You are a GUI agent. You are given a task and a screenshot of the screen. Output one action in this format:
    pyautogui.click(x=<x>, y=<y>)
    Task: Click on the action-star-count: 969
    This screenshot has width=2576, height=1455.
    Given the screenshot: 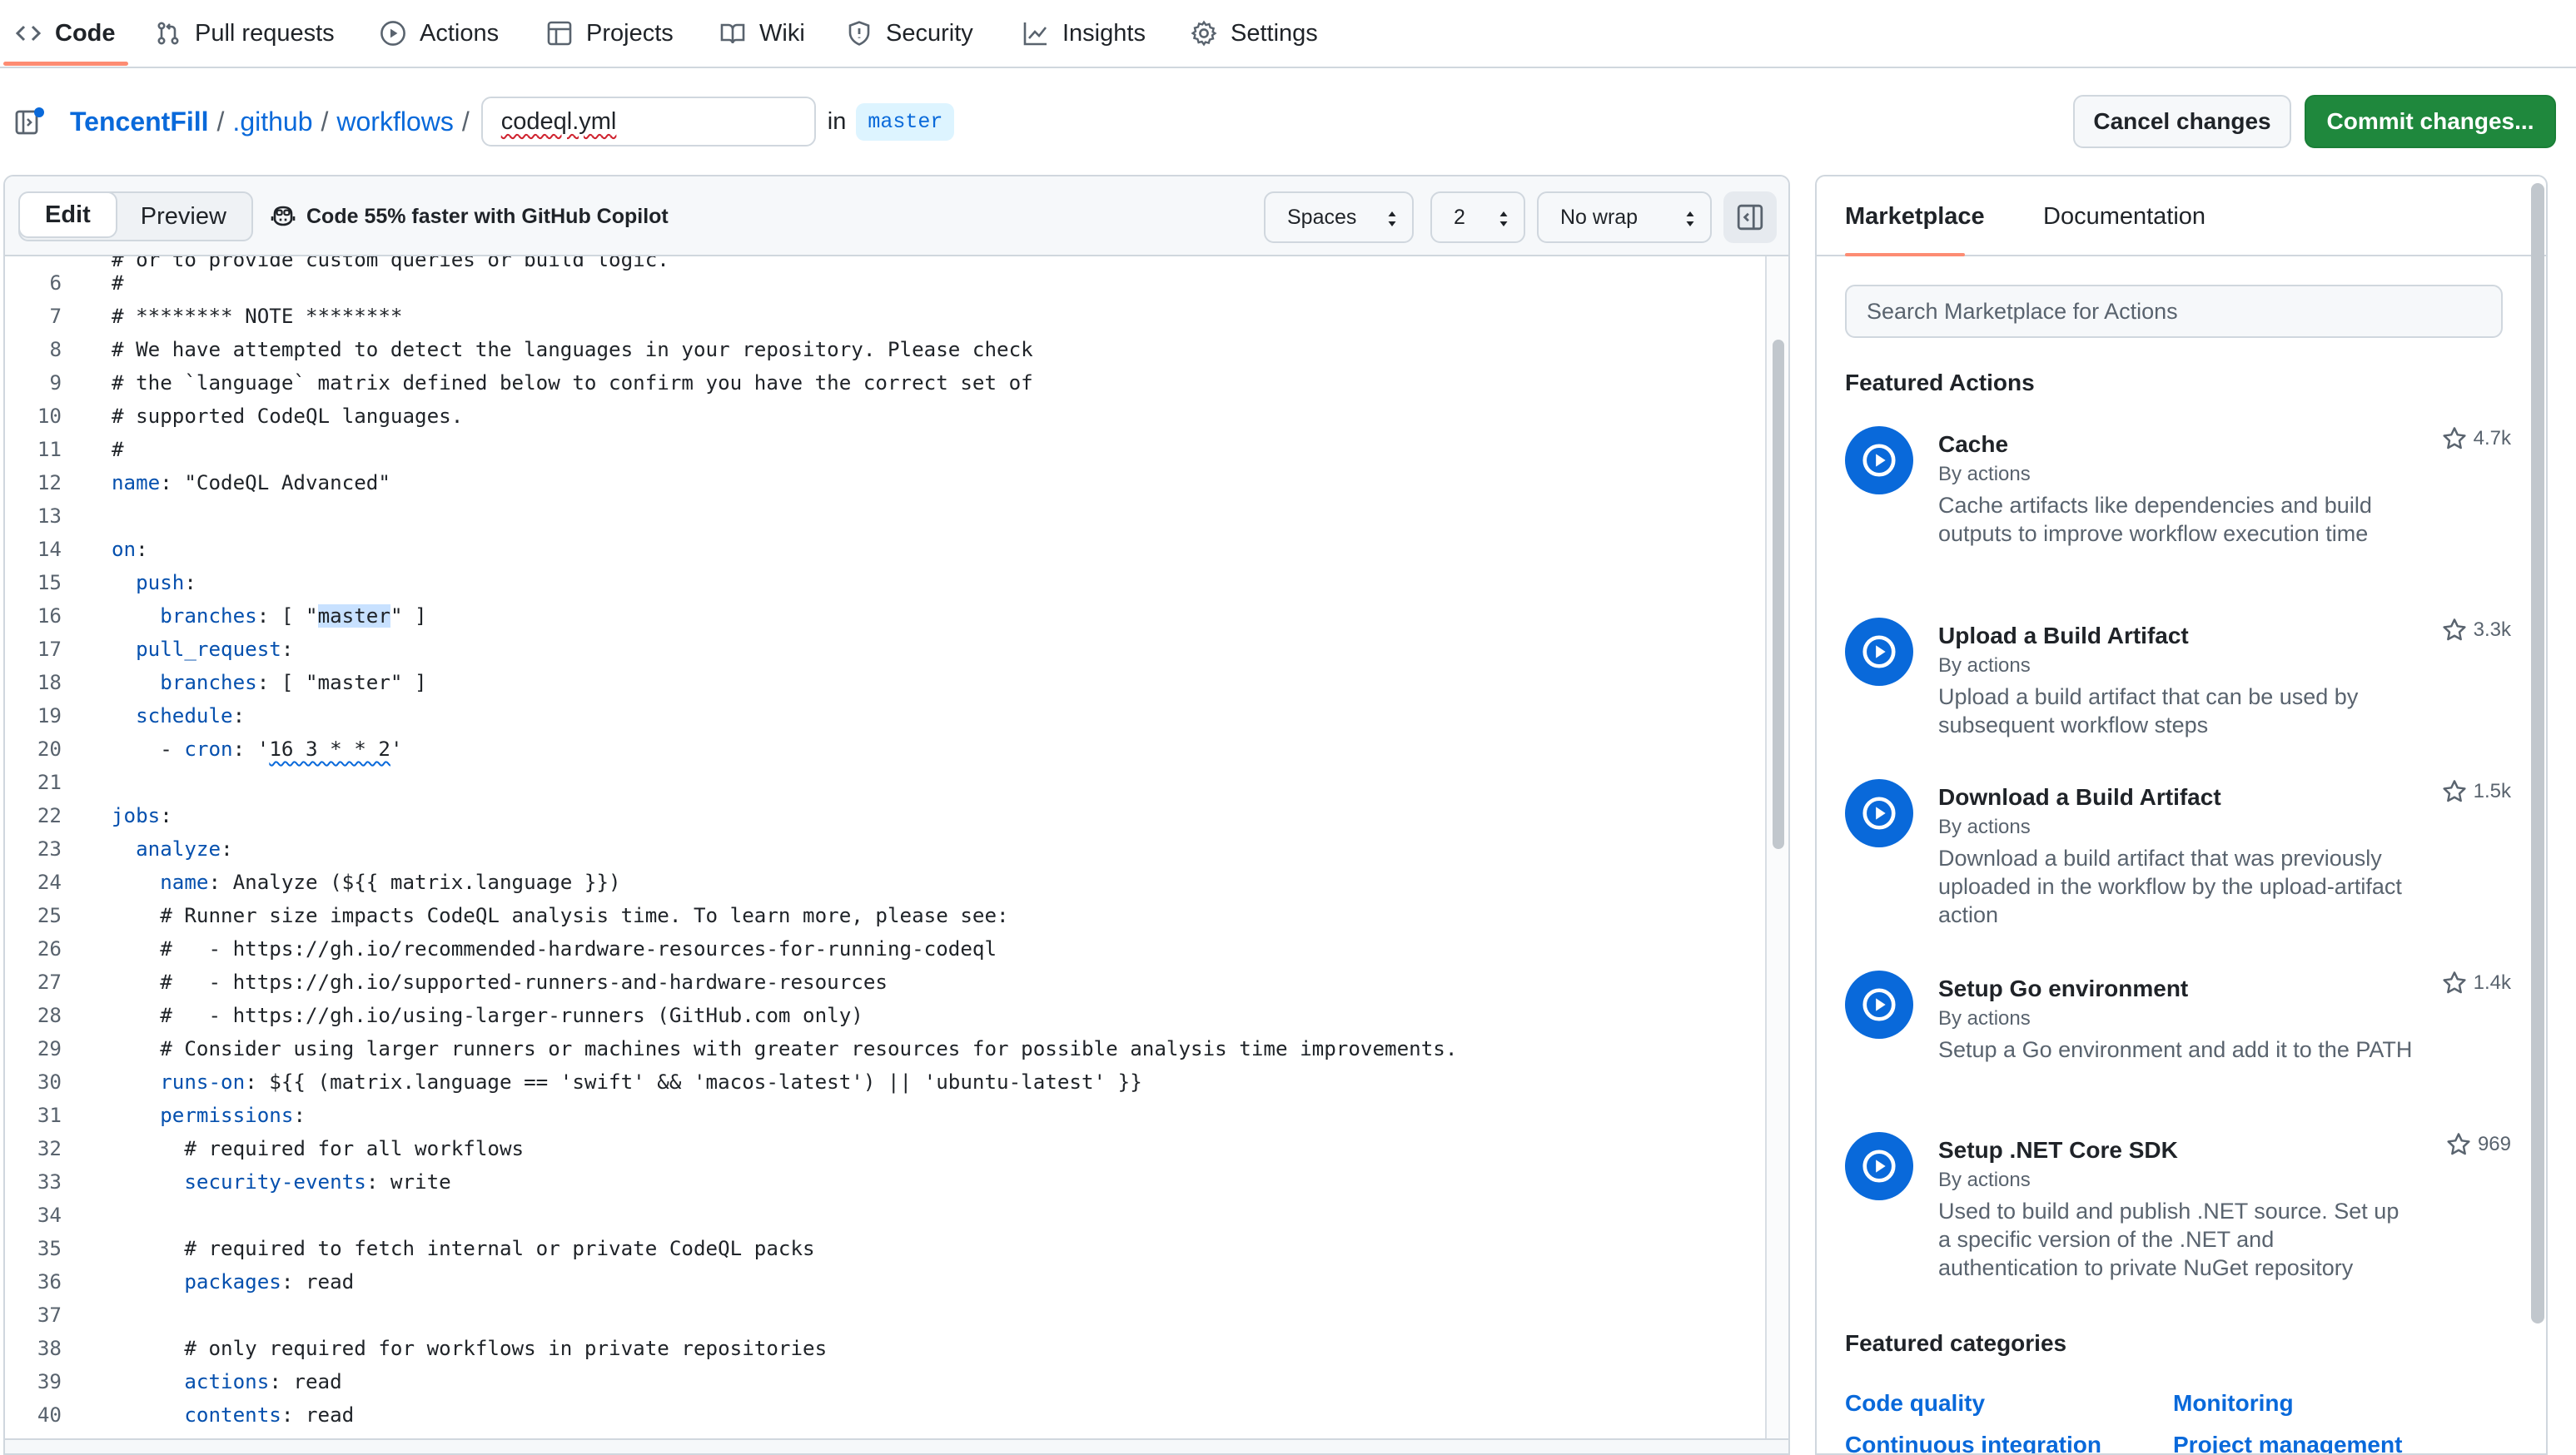 What is the action you would take?
    pyautogui.click(x=2494, y=1144)
    